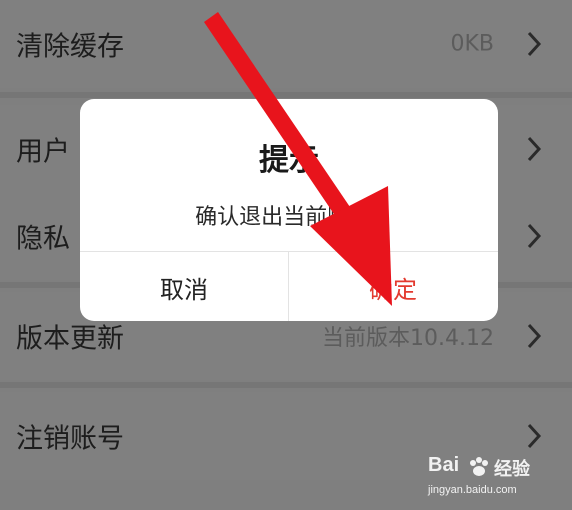 The height and width of the screenshot is (510, 572). I want to click on watermark-logo: Bai 经验, so click(488, 467).